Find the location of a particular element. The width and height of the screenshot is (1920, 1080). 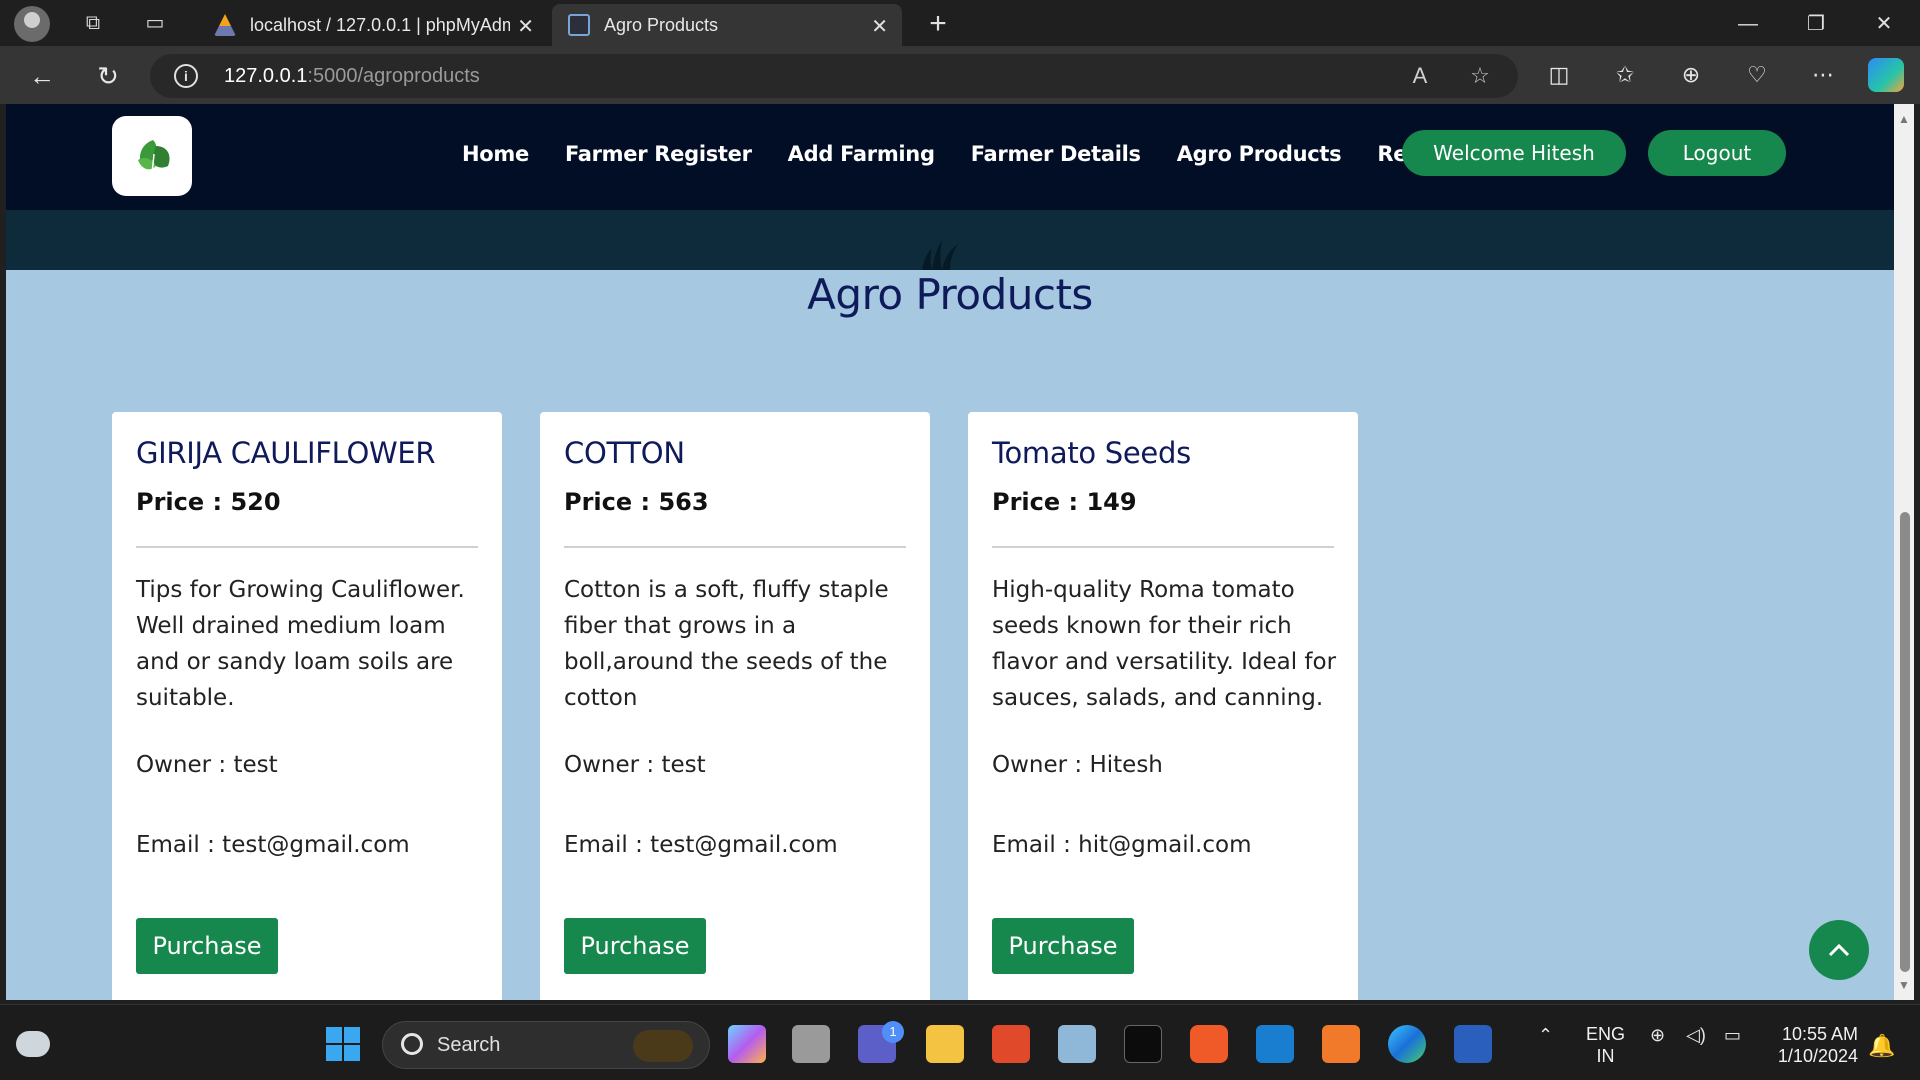

nav-add-farming: Add Farming is located at coordinates (861, 154).